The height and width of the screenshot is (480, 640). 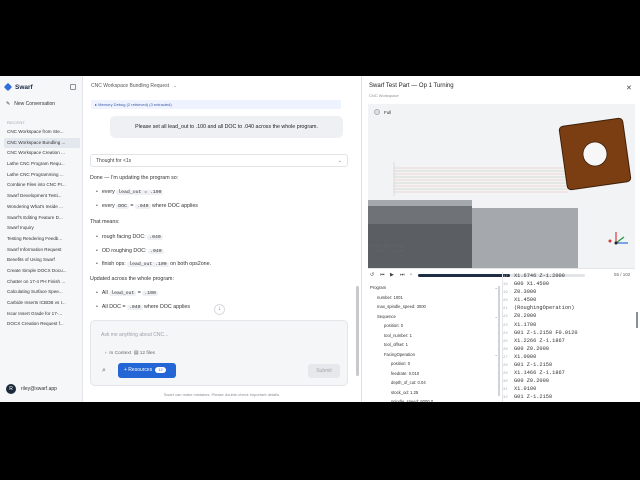 I want to click on restart-icon: ↺, so click(x=372, y=275).